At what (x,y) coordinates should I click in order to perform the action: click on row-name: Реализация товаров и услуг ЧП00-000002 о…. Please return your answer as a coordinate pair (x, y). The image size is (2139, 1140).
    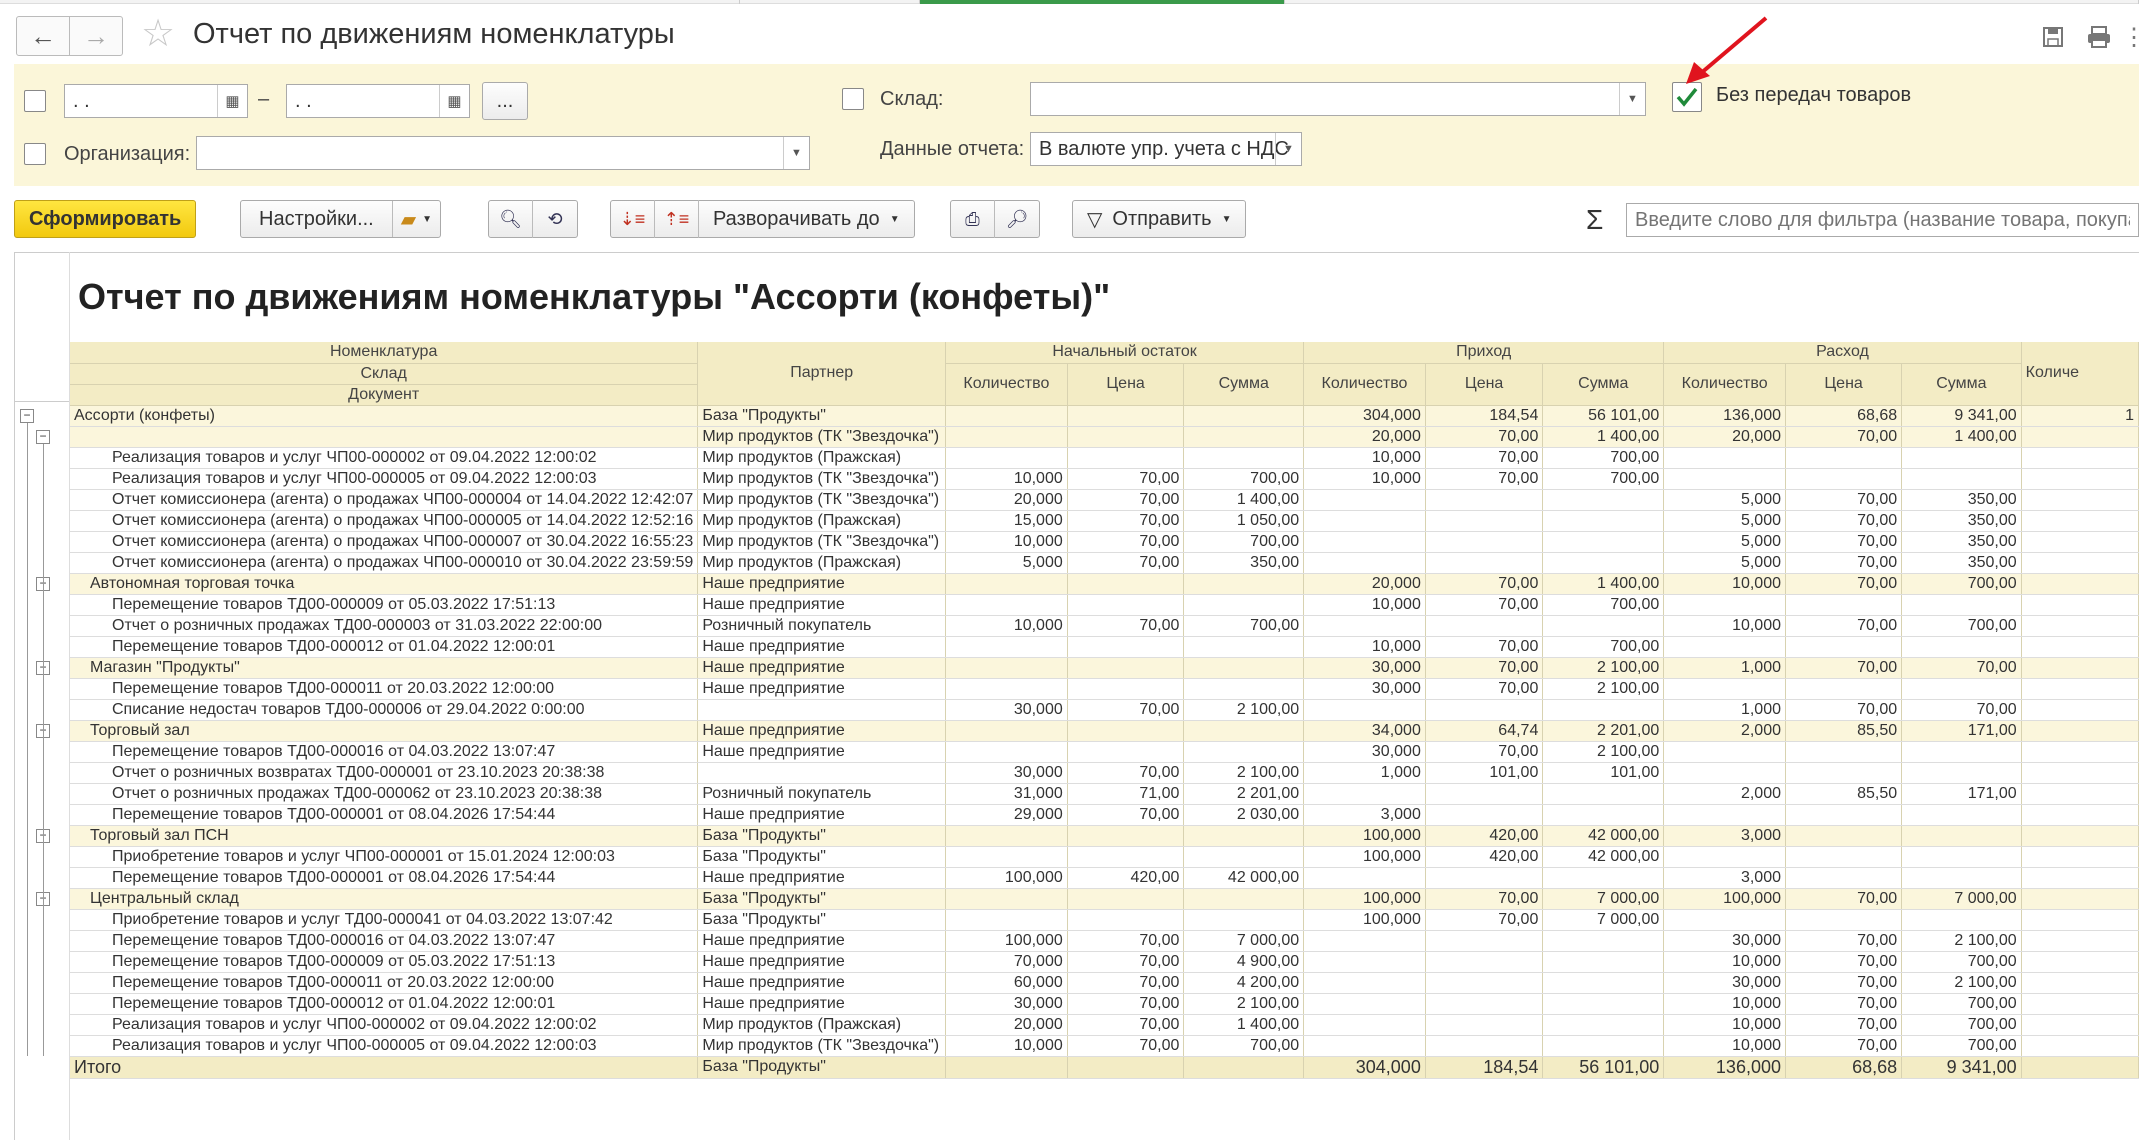
    Looking at the image, I should click on (384, 458).